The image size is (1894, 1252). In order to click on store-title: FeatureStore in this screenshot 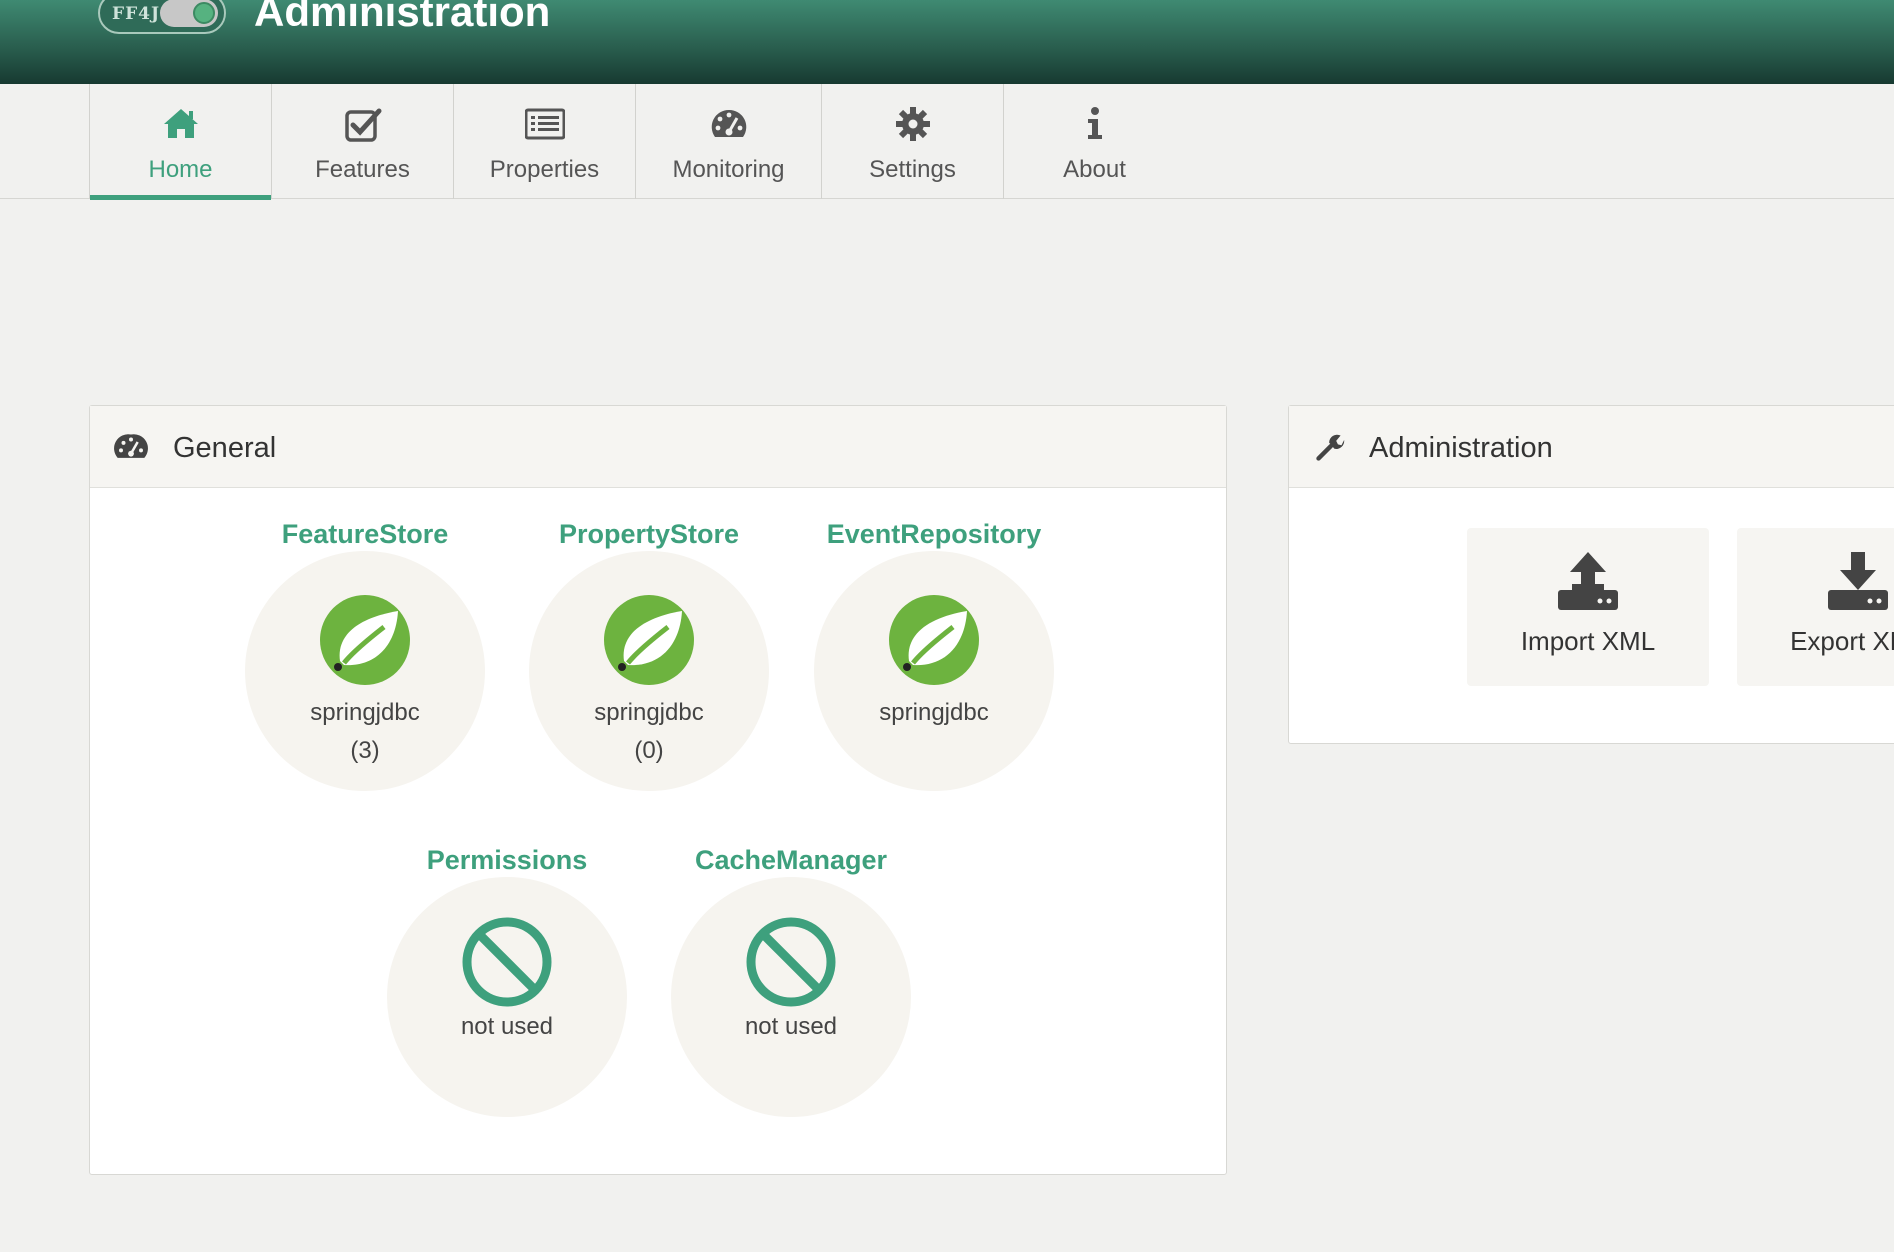, I will do `click(365, 534)`.